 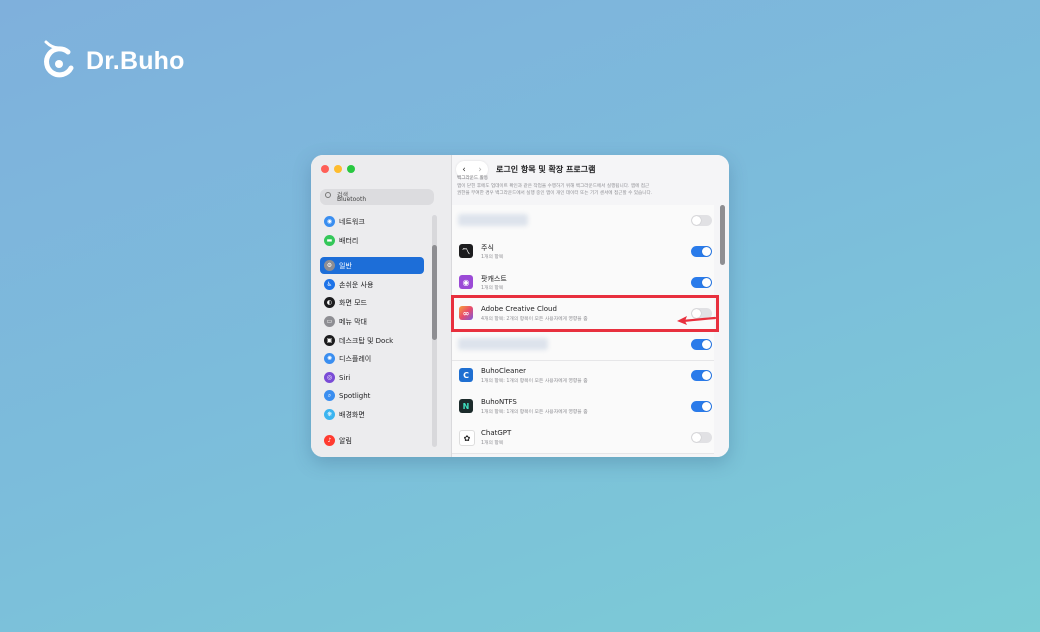 I want to click on app-name: 팟캐스트, so click(x=494, y=279).